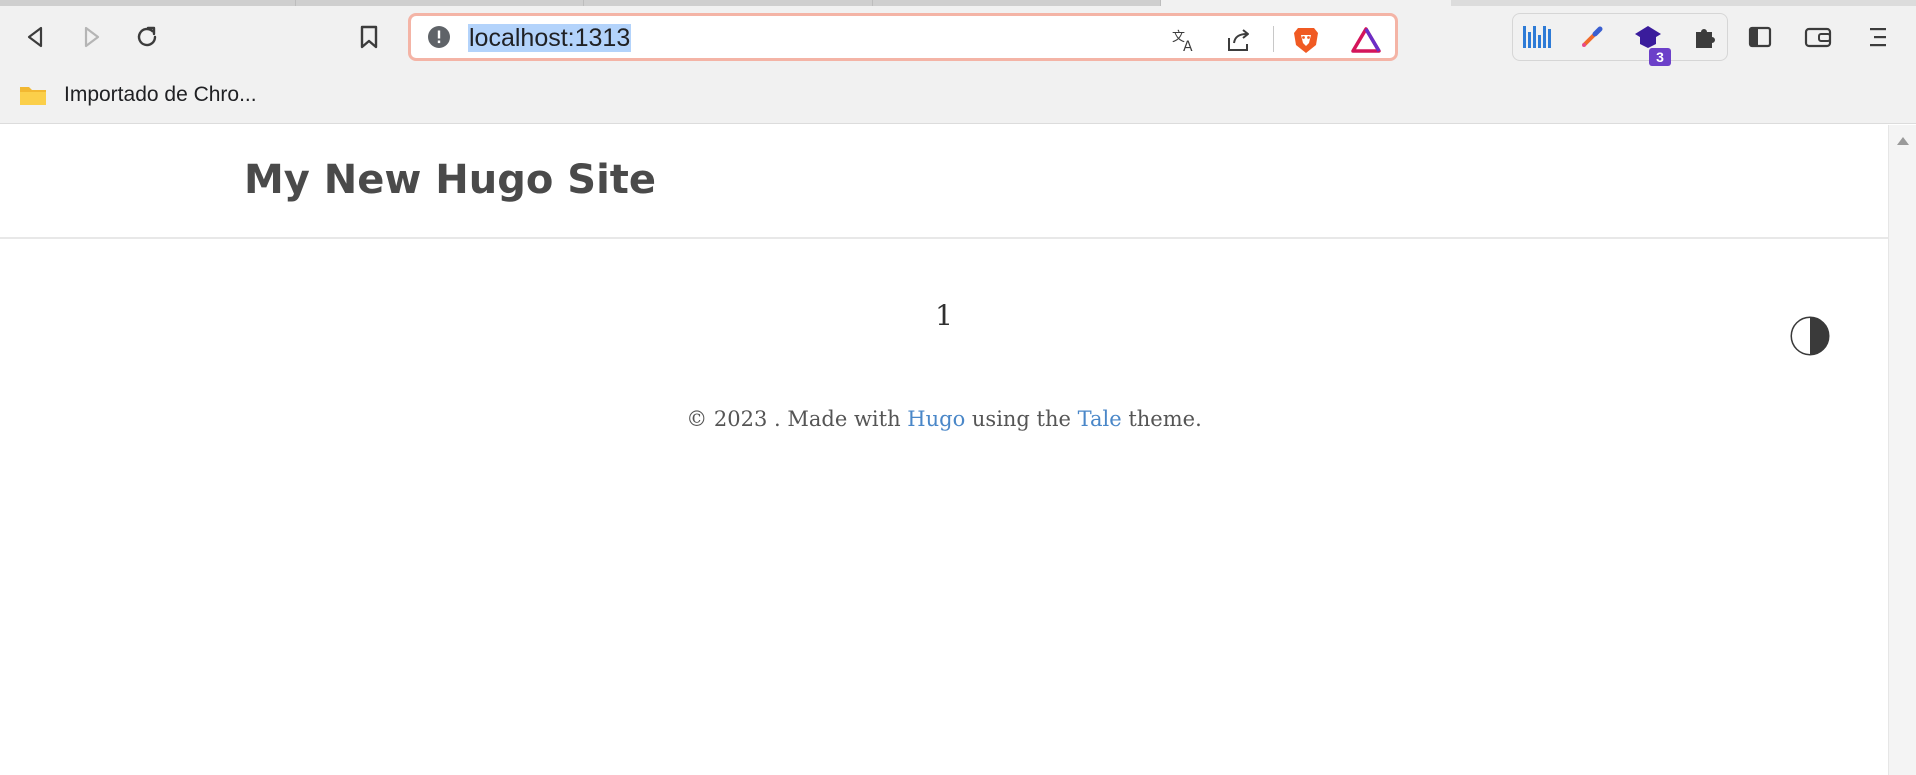 The image size is (1916, 775). Describe the element at coordinates (1902, 450) in the screenshot. I see `page-scrollbar` at that location.